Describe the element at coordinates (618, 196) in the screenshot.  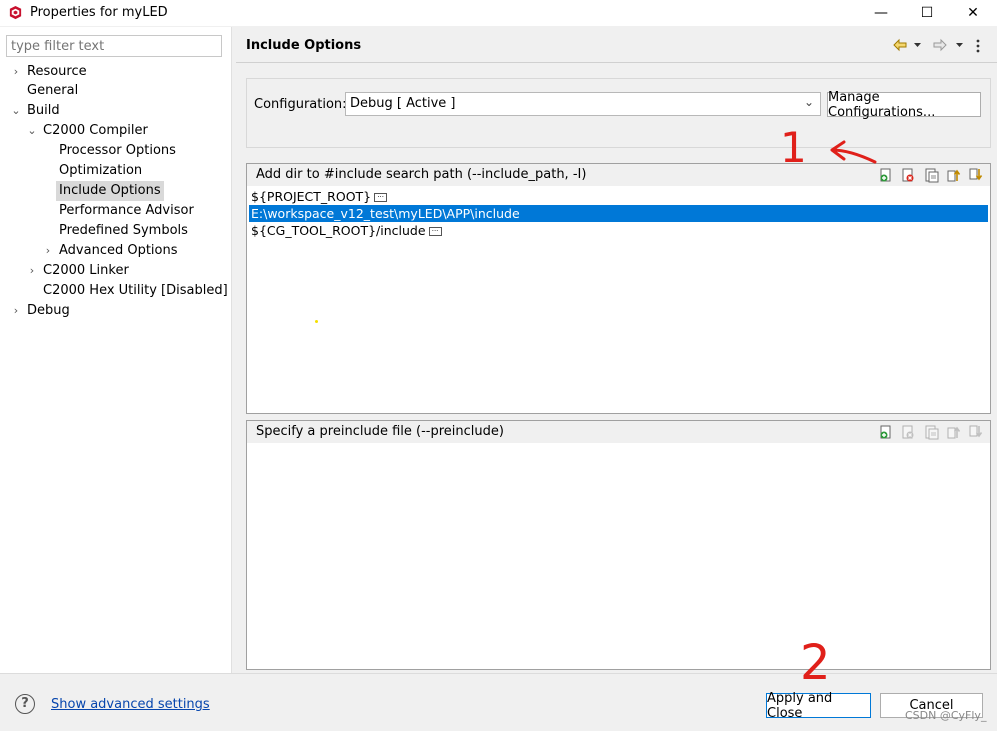
I see `list-item: ${PROJECT_ROOT} ···` at that location.